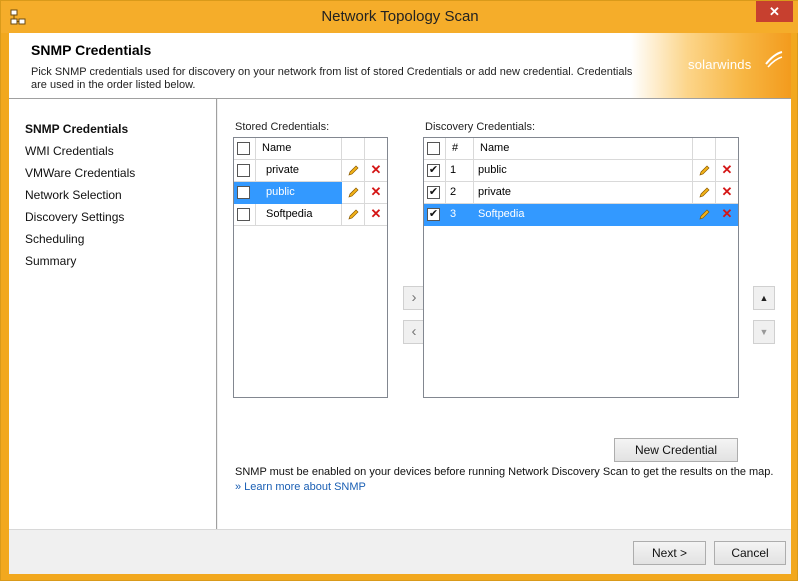 Image resolution: width=798 pixels, height=581 pixels. Describe the element at coordinates (74, 217) in the screenshot. I see `step-discovery-settings: Discovery Settings` at that location.